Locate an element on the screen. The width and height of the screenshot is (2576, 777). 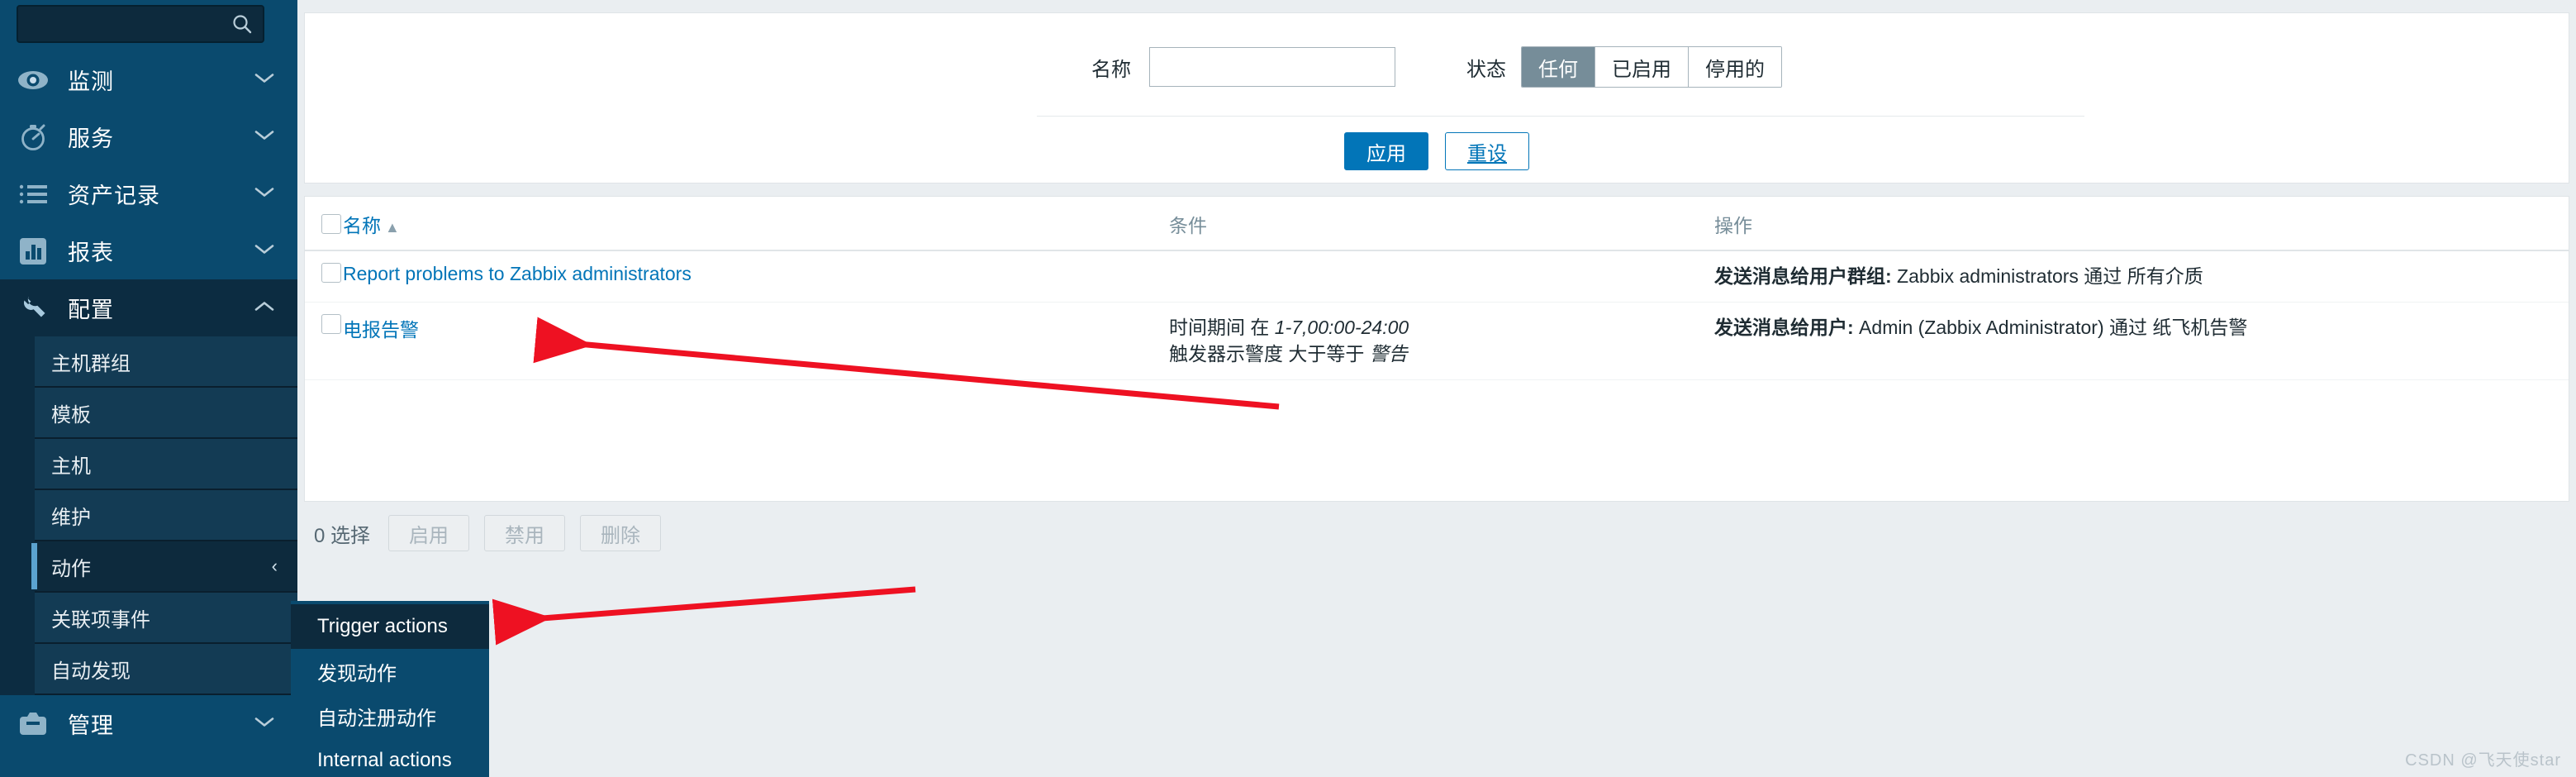
sidebar-item-administration: 管理 is located at coordinates (148, 723).